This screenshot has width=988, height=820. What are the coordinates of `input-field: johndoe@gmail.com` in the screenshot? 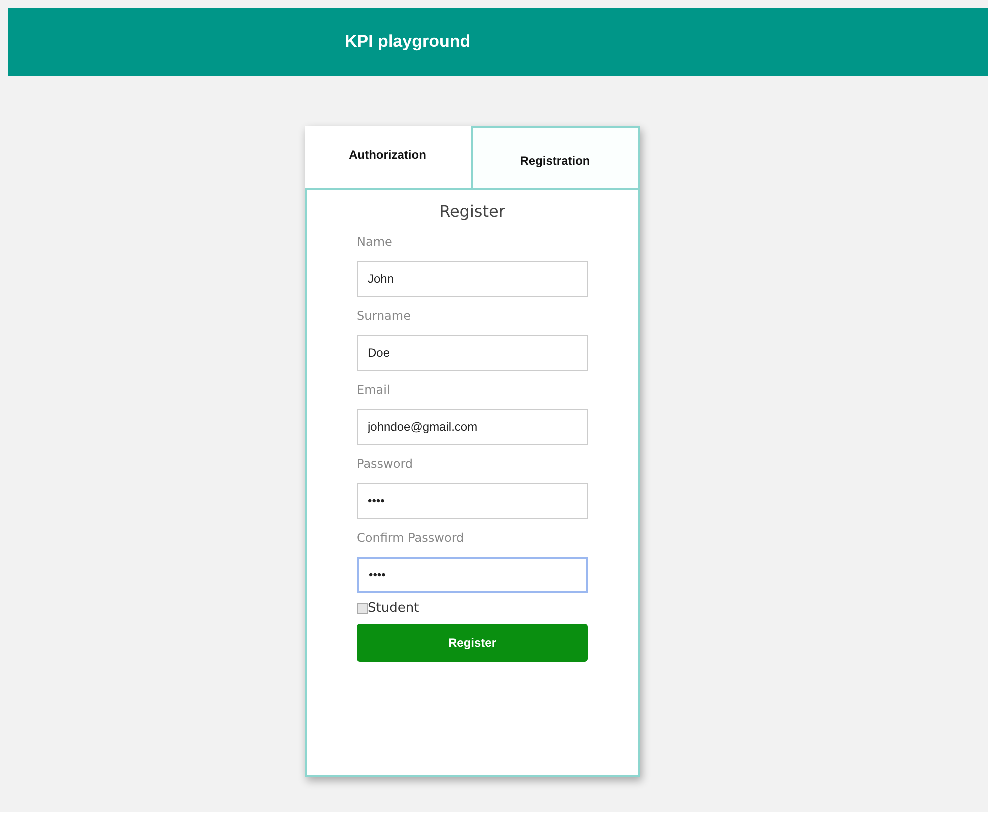 It's located at (472, 427).